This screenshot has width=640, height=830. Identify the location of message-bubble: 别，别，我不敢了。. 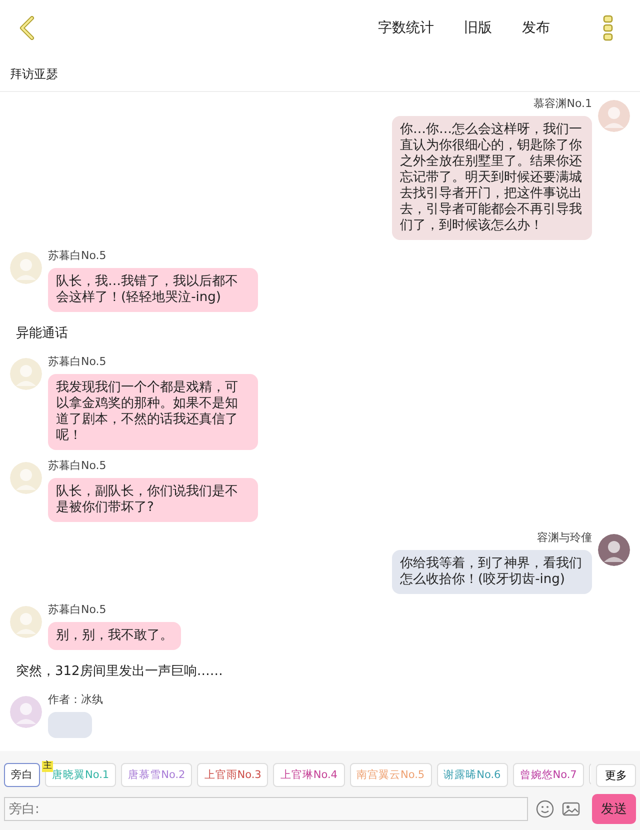
(114, 636).